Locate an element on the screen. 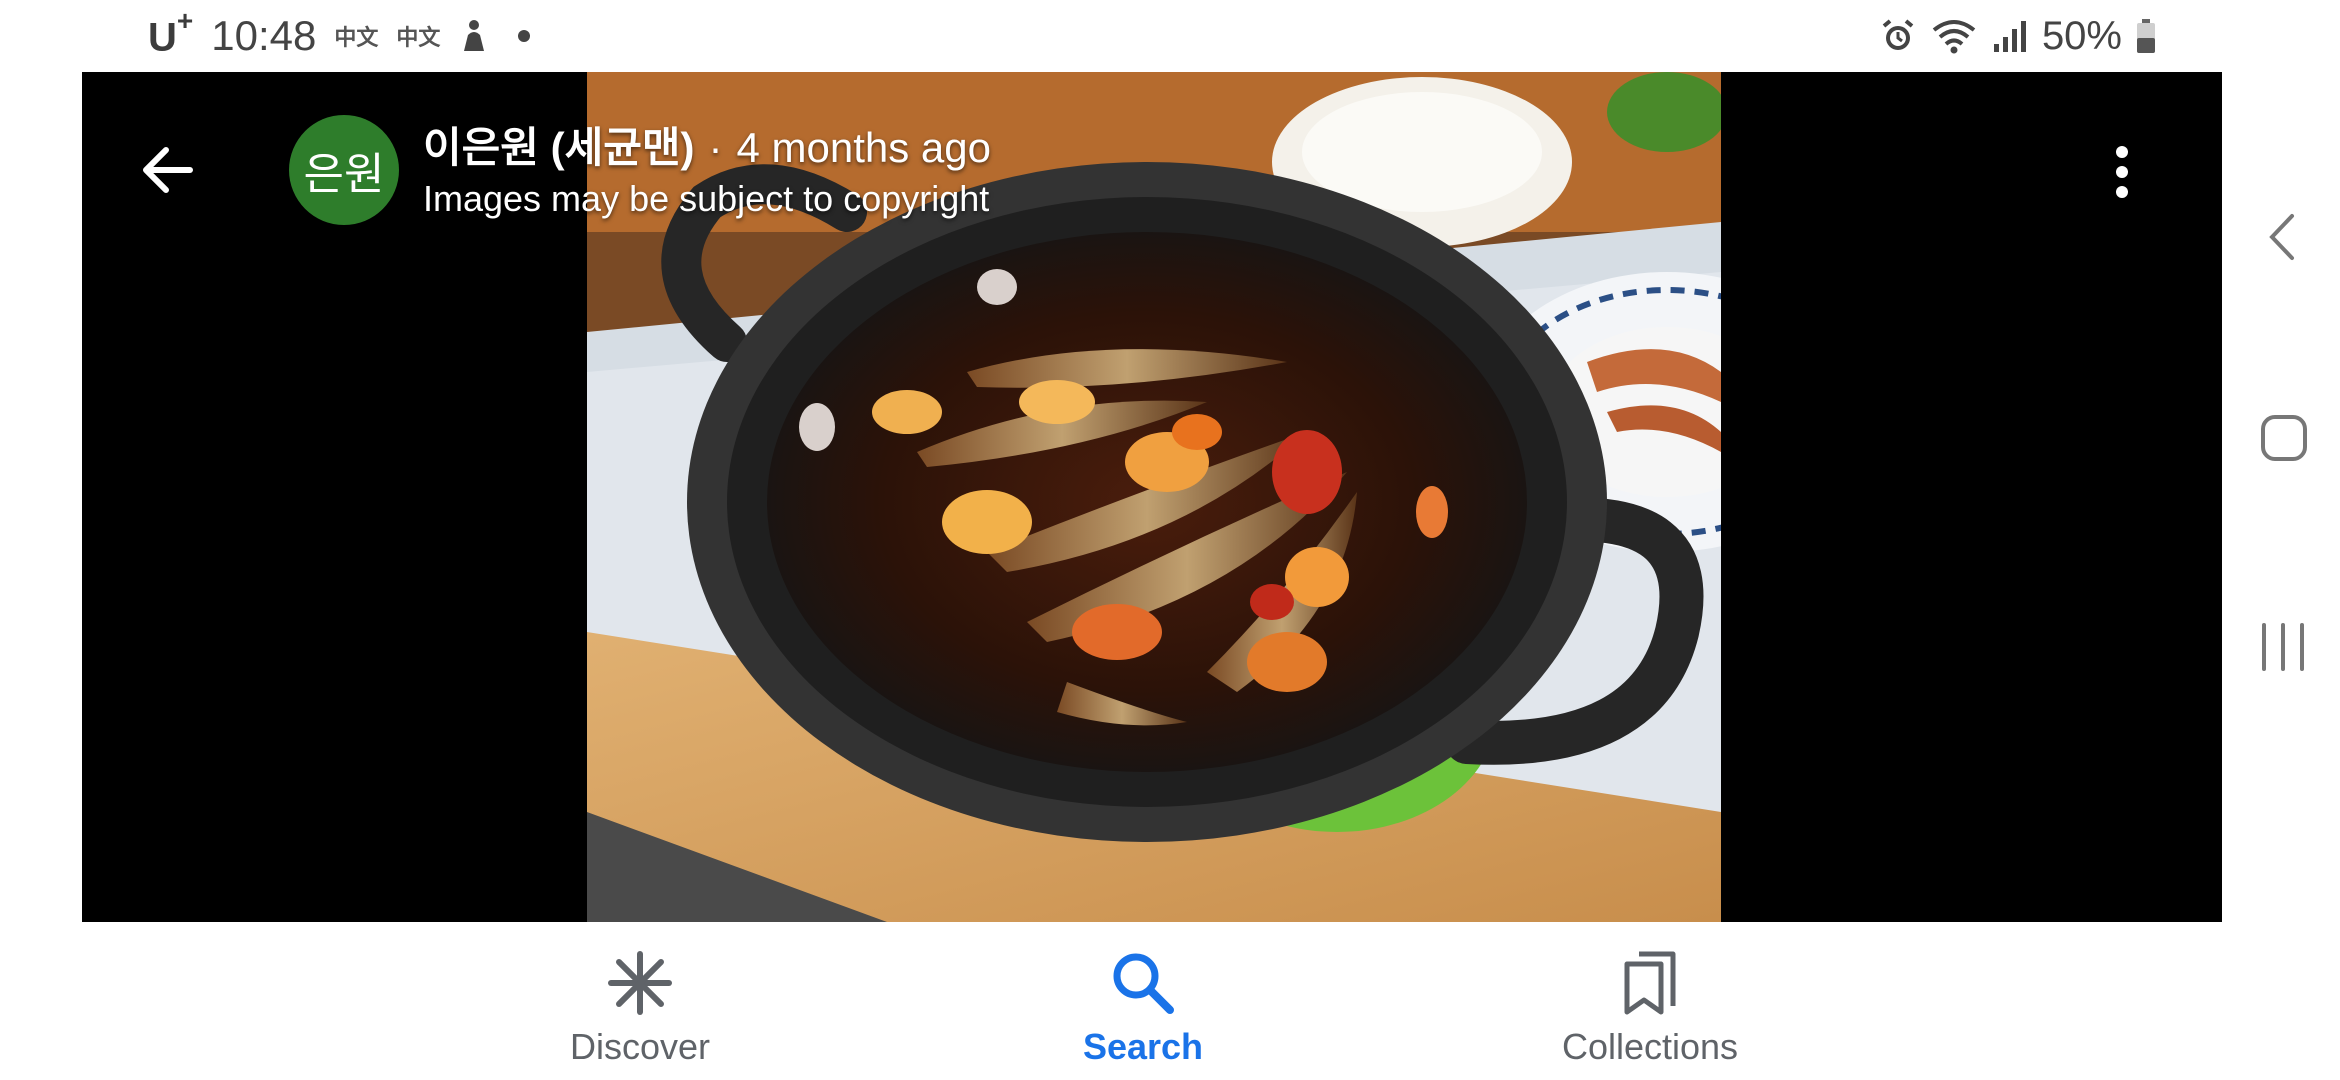 The width and height of the screenshot is (2340, 1080). author-avatar: 은원 is located at coordinates (344, 170).